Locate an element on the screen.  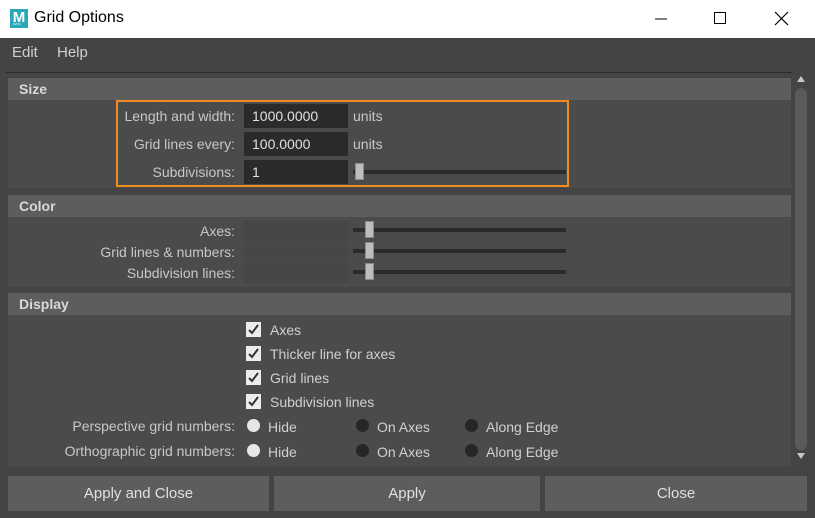
subdivision-color-slider-handle is located at coordinates (369, 271).